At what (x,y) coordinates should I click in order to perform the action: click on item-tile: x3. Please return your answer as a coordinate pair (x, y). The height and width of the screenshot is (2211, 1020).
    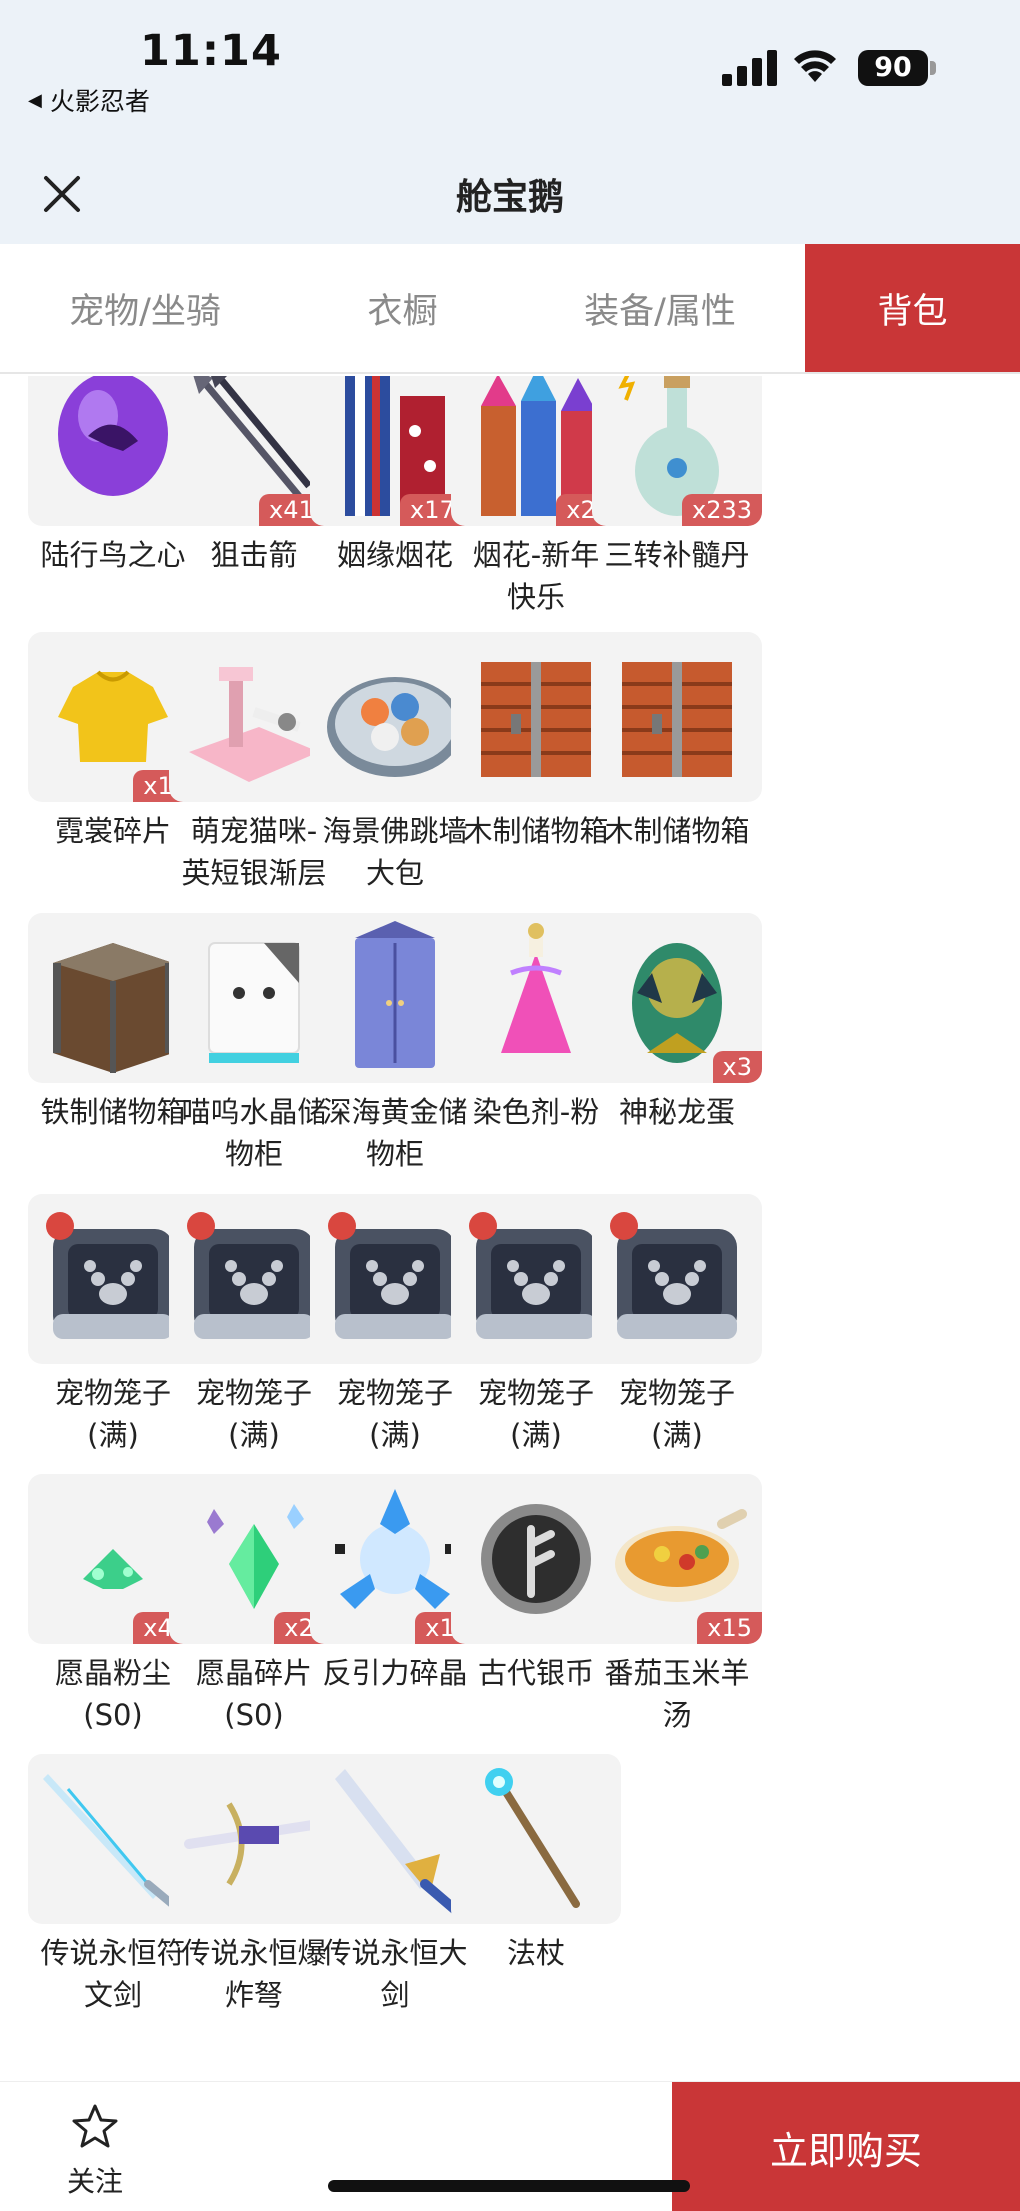
    Looking at the image, I should click on (677, 998).